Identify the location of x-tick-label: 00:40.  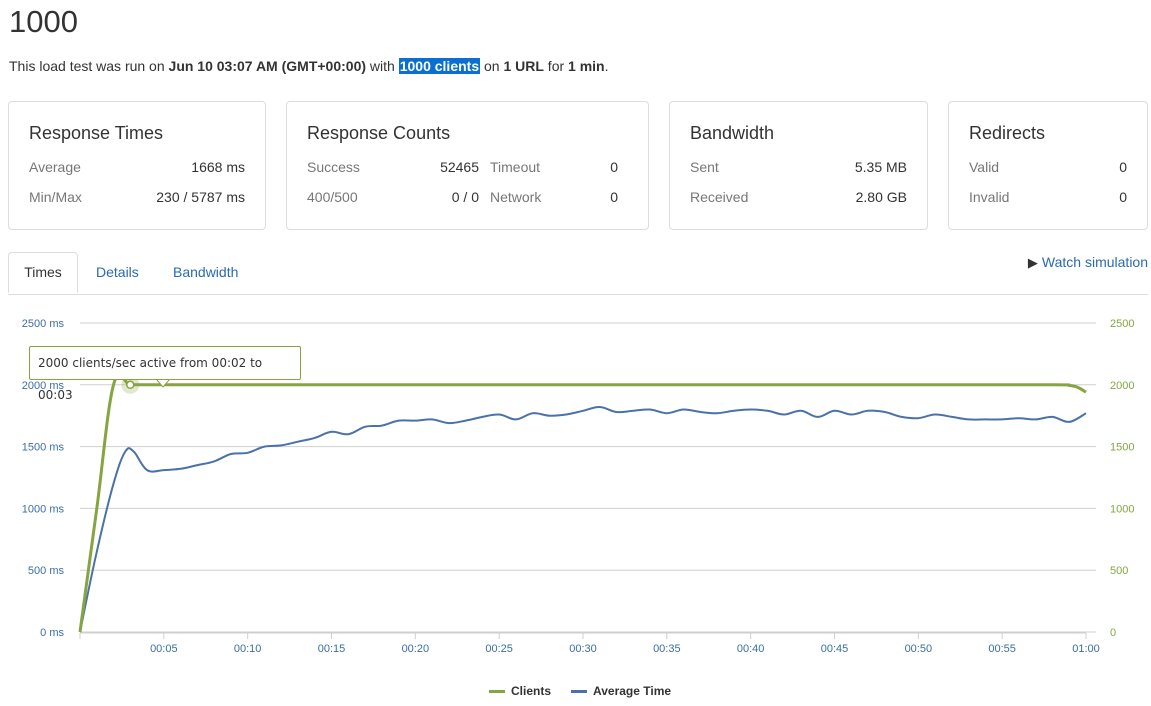
(751, 649).